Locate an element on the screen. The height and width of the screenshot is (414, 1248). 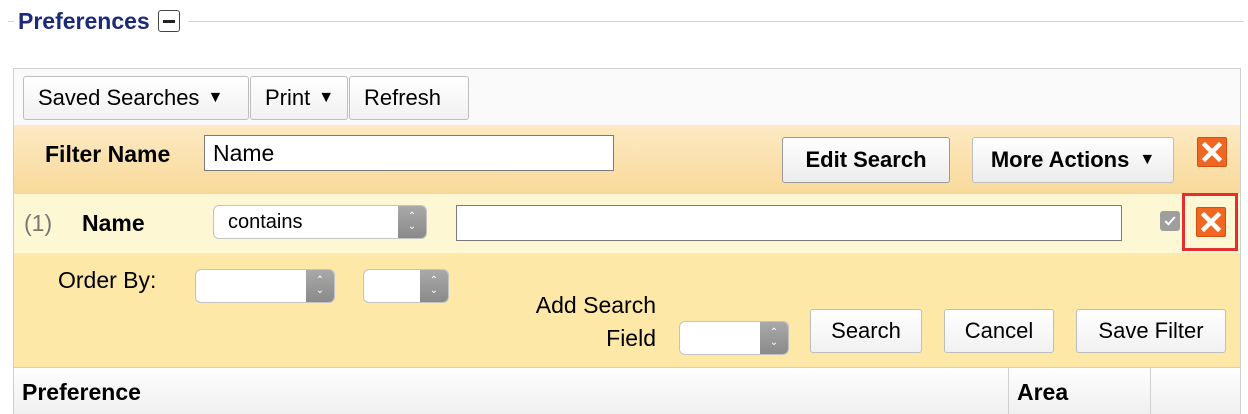
criteria-value-input is located at coordinates (789, 223).